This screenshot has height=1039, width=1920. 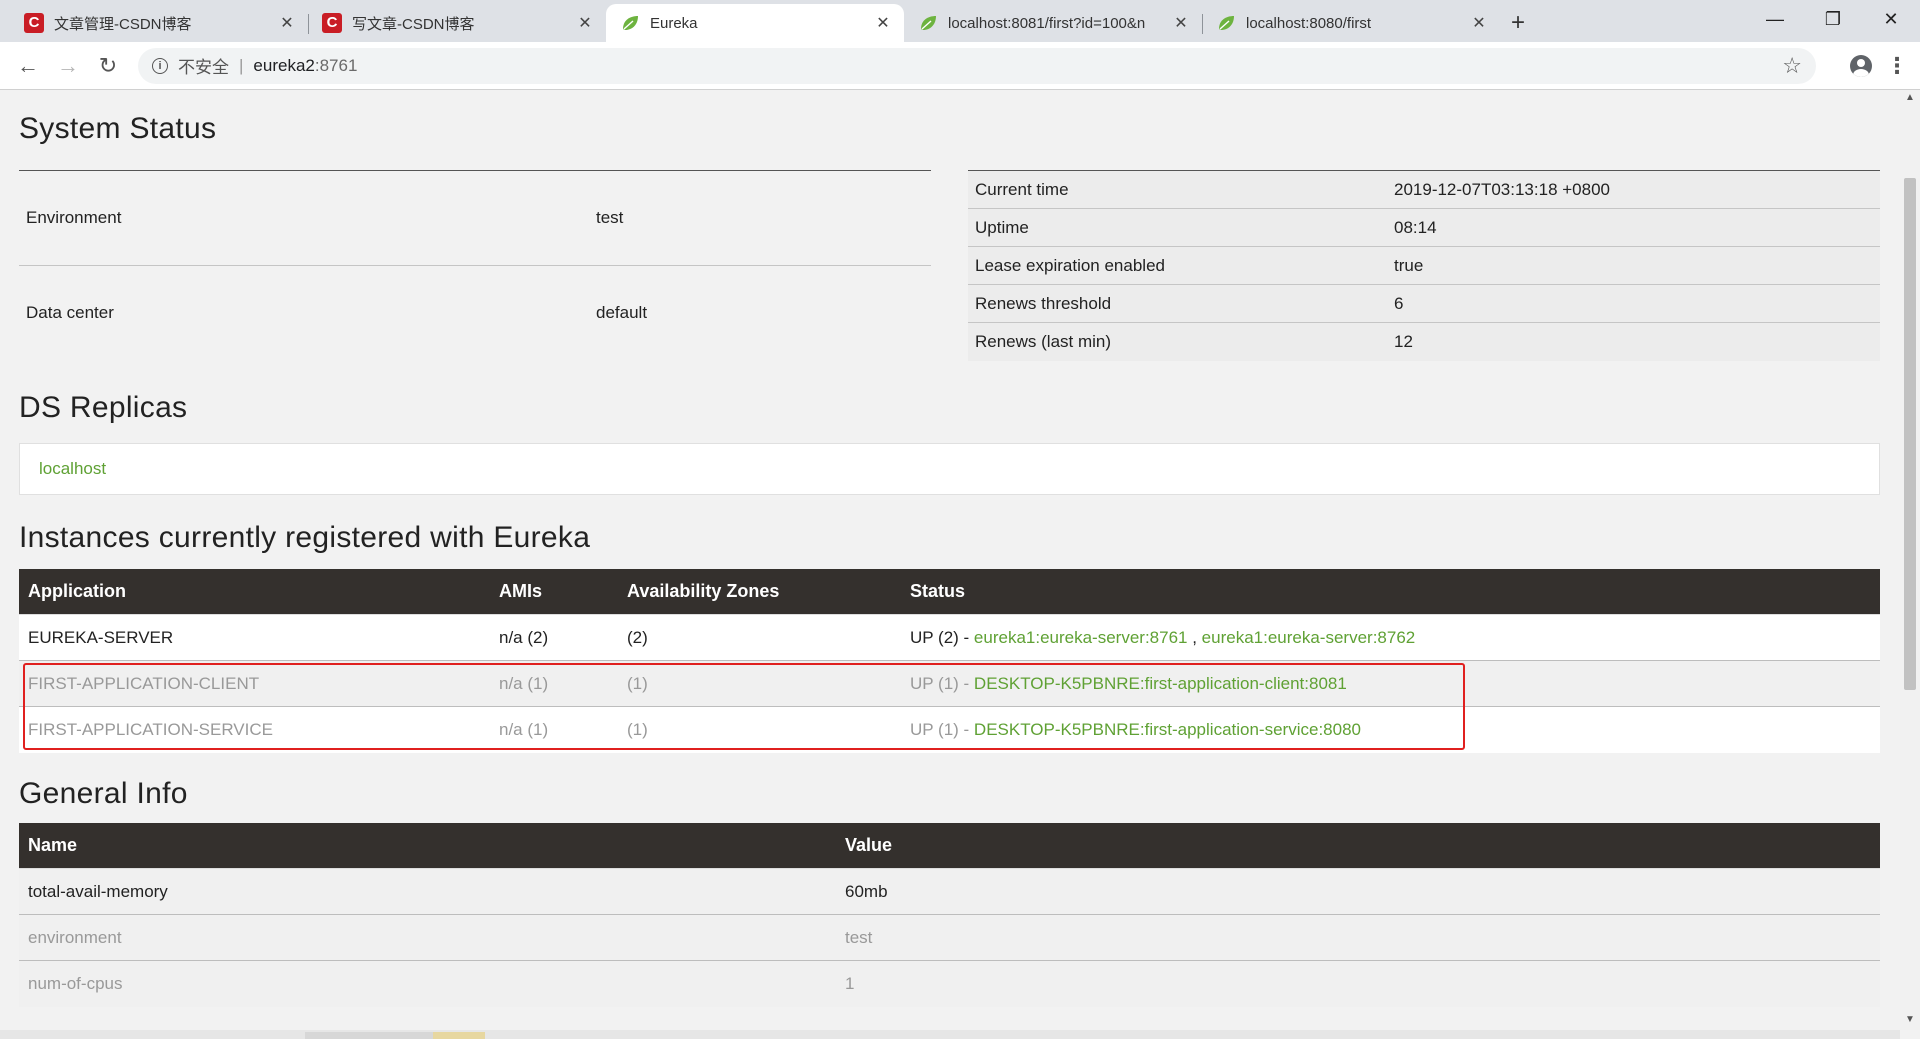 I want to click on address-bar: i 不安全 | eureka2:8761 ☆, so click(x=977, y=65).